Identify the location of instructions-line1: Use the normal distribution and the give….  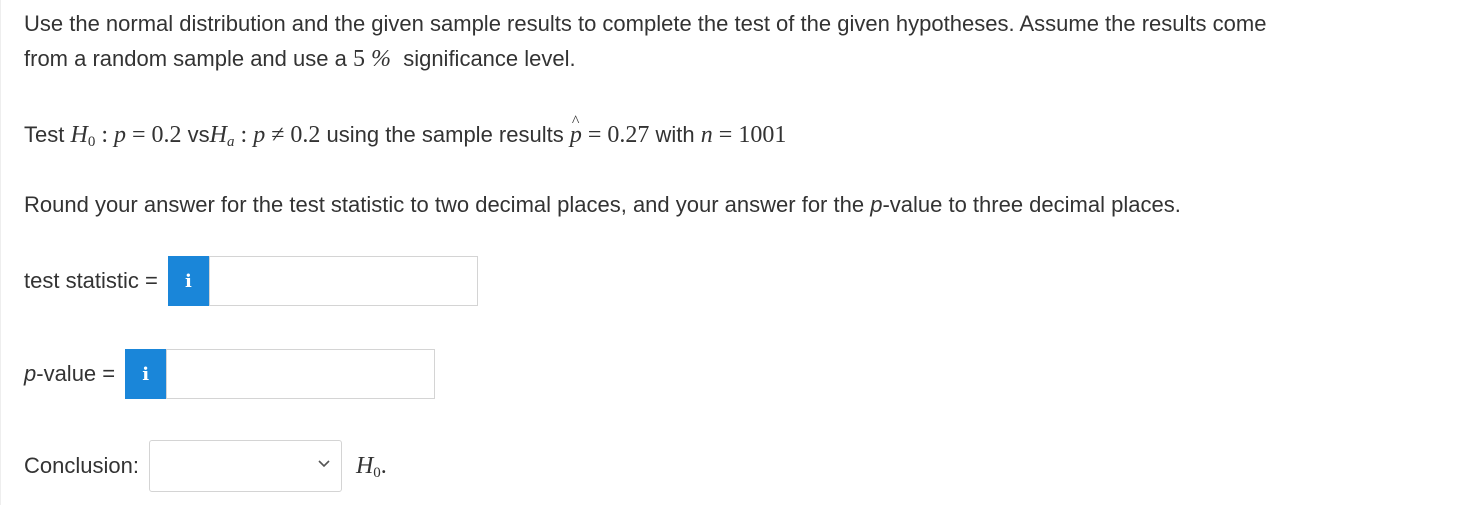
(645, 23).